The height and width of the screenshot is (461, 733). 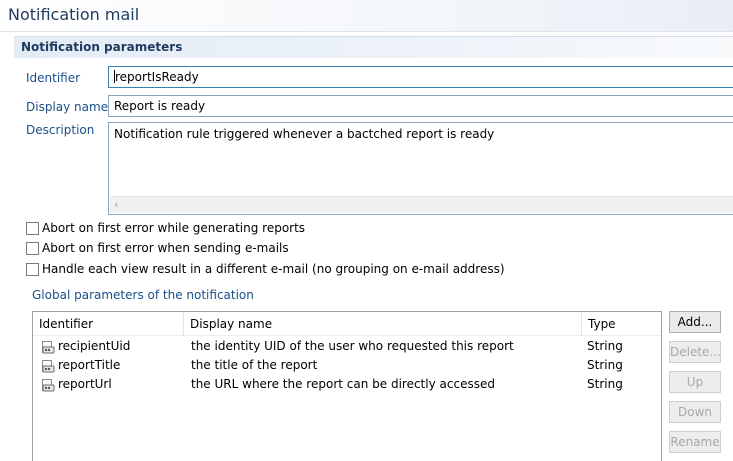 I want to click on param-identifier: reportTitle, so click(x=89, y=365).